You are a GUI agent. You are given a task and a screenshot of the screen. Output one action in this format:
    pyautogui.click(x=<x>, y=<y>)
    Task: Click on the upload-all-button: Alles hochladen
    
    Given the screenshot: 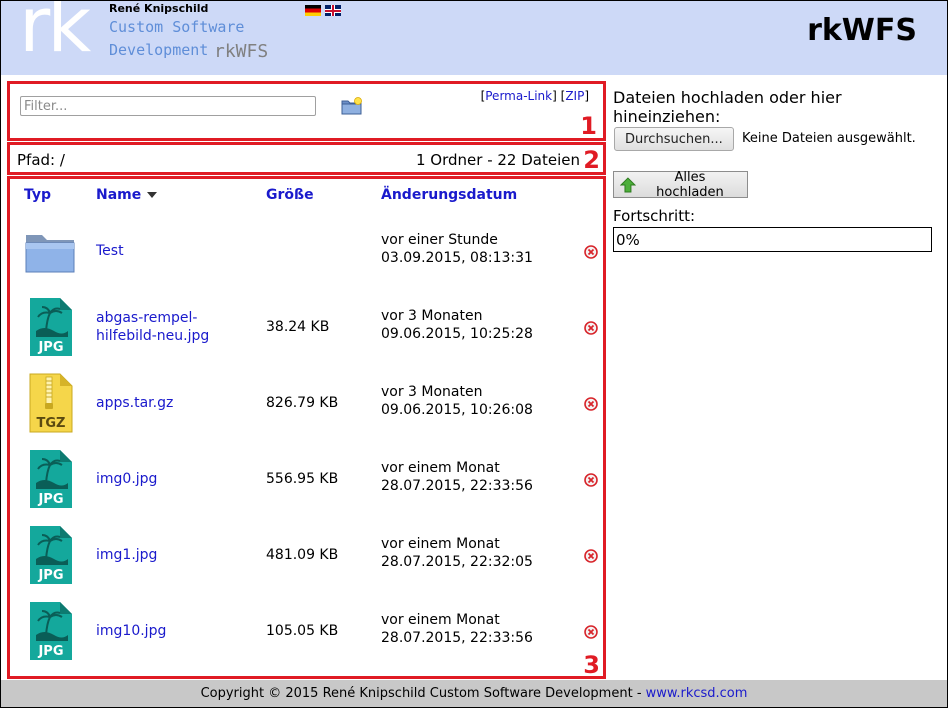 What is the action you would take?
    pyautogui.click(x=680, y=184)
    